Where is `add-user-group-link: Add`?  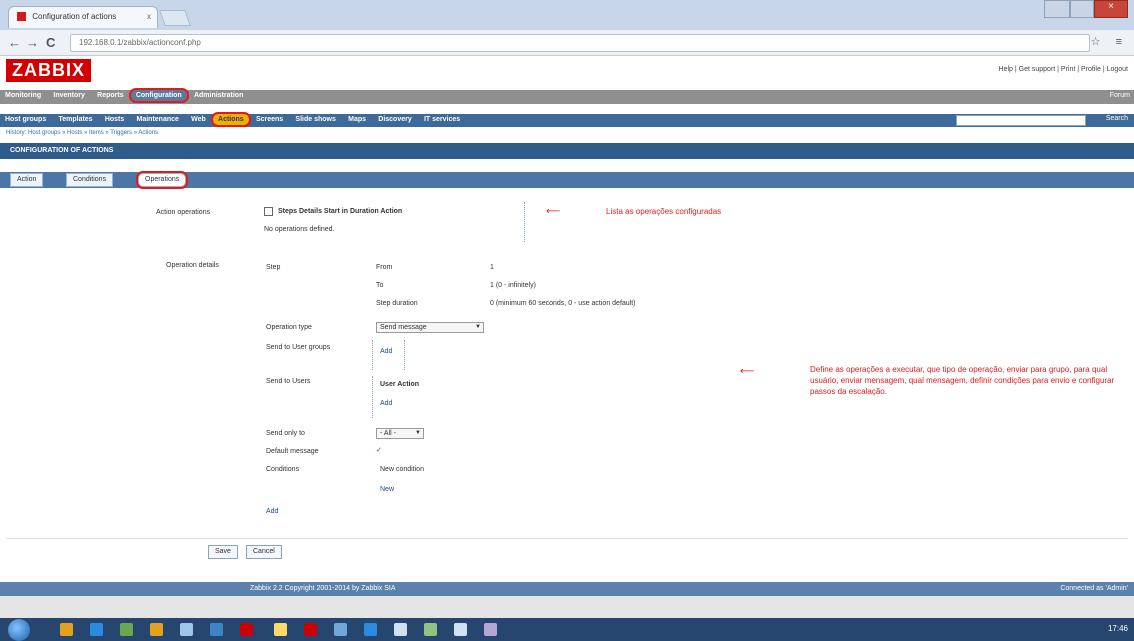
add-user-group-link: Add is located at coordinates (386, 351).